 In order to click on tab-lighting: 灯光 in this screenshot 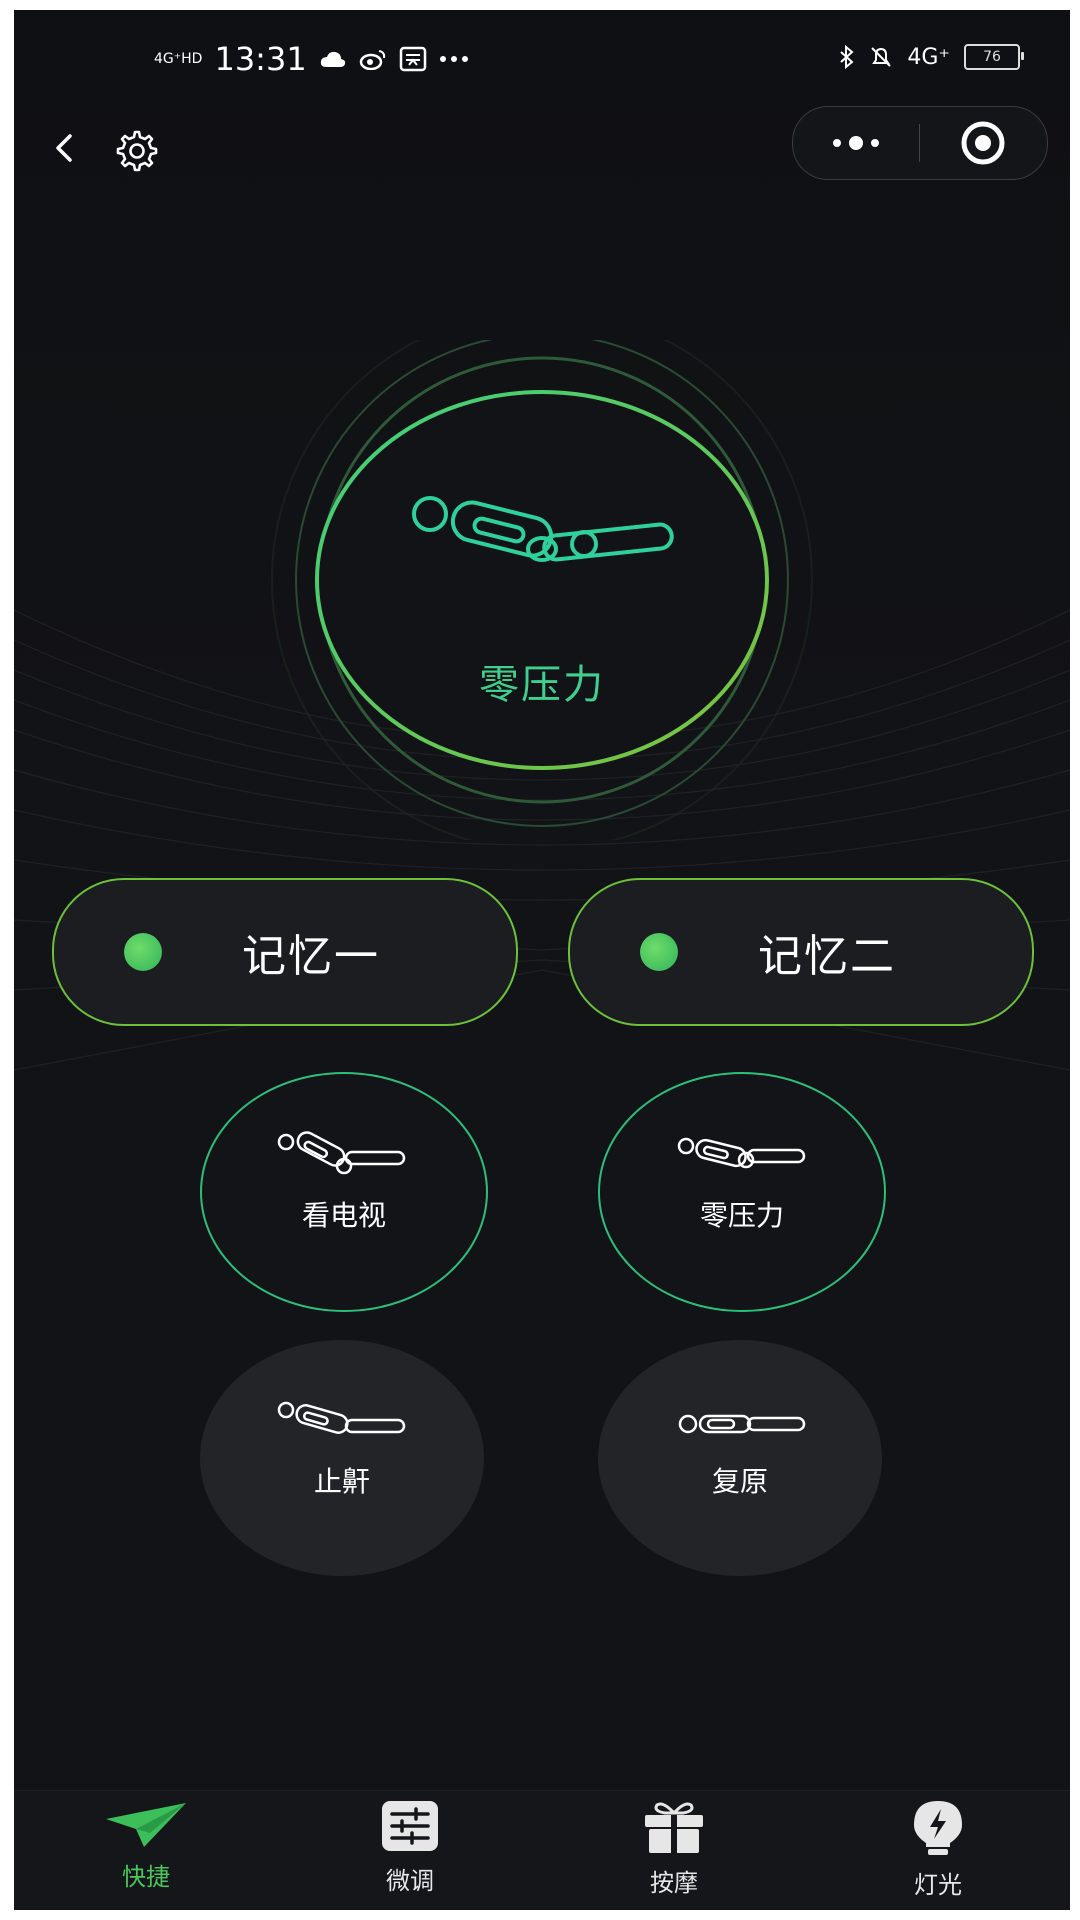, I will do `click(938, 1854)`.